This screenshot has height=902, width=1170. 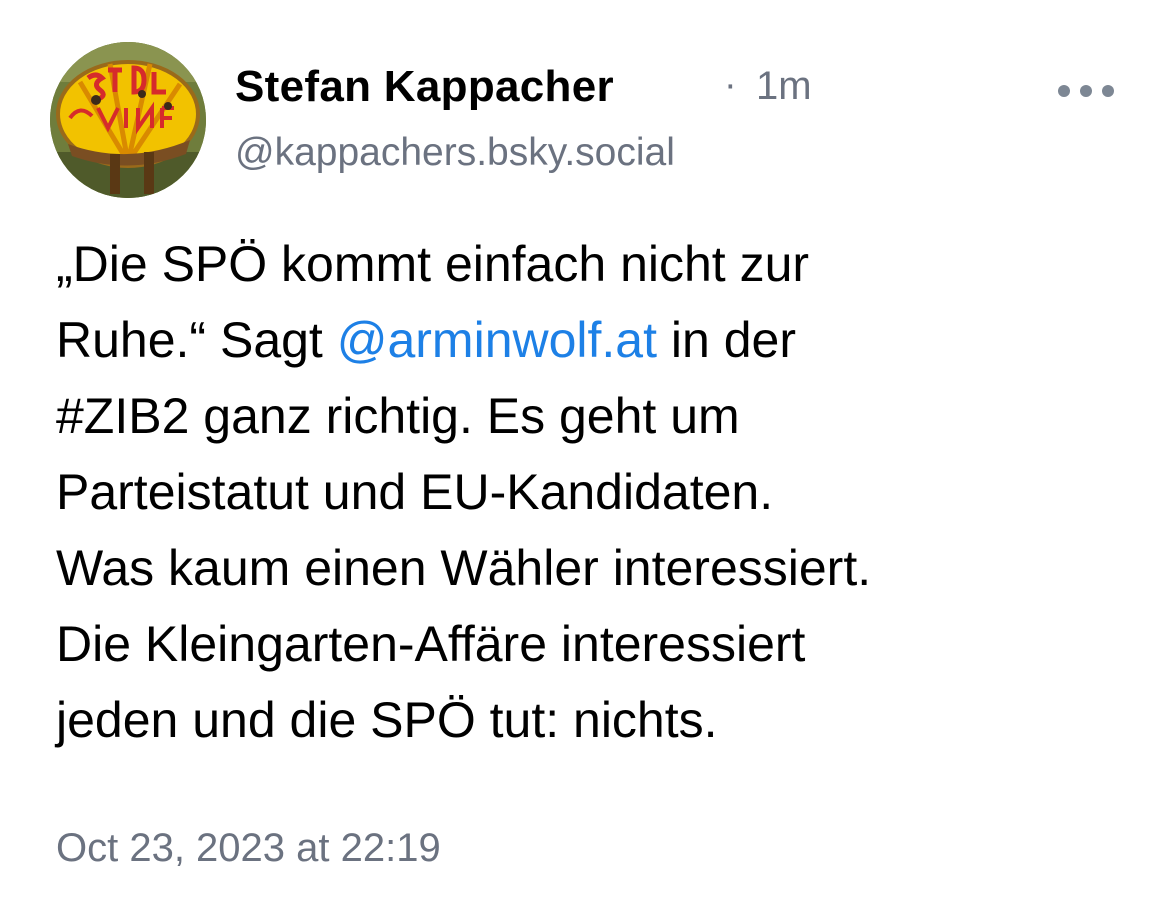 I want to click on post-timestamp: Oct 23, 2023 at 22:19, so click(x=248, y=848).